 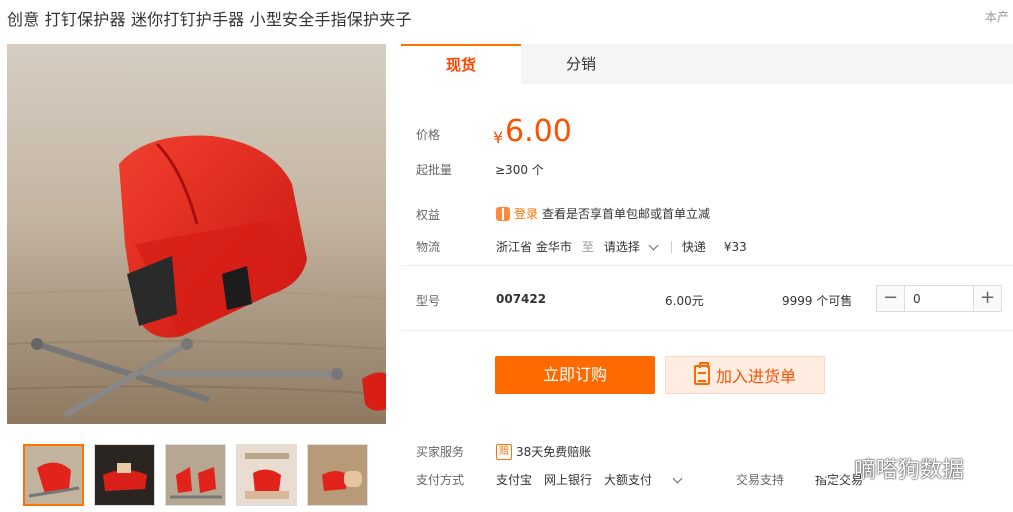 What do you see at coordinates (735, 246) in the screenshot?
I see `ship-fee: ¥33` at bounding box center [735, 246].